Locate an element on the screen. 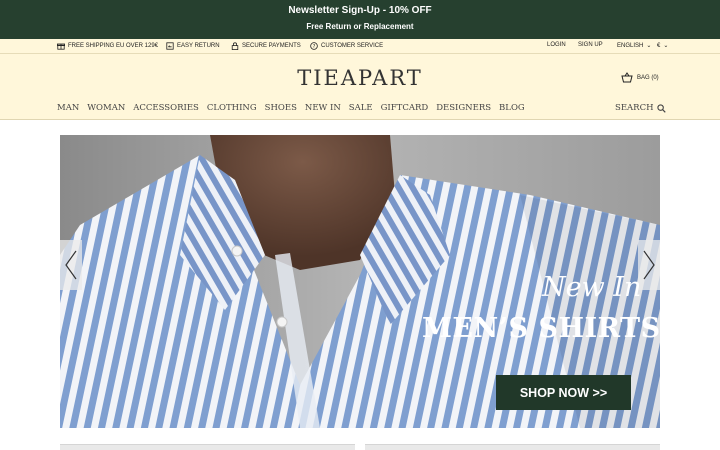 The image size is (720, 450). utility-secure-payments-label: SECURE PAYMENTS is located at coordinates (271, 46).